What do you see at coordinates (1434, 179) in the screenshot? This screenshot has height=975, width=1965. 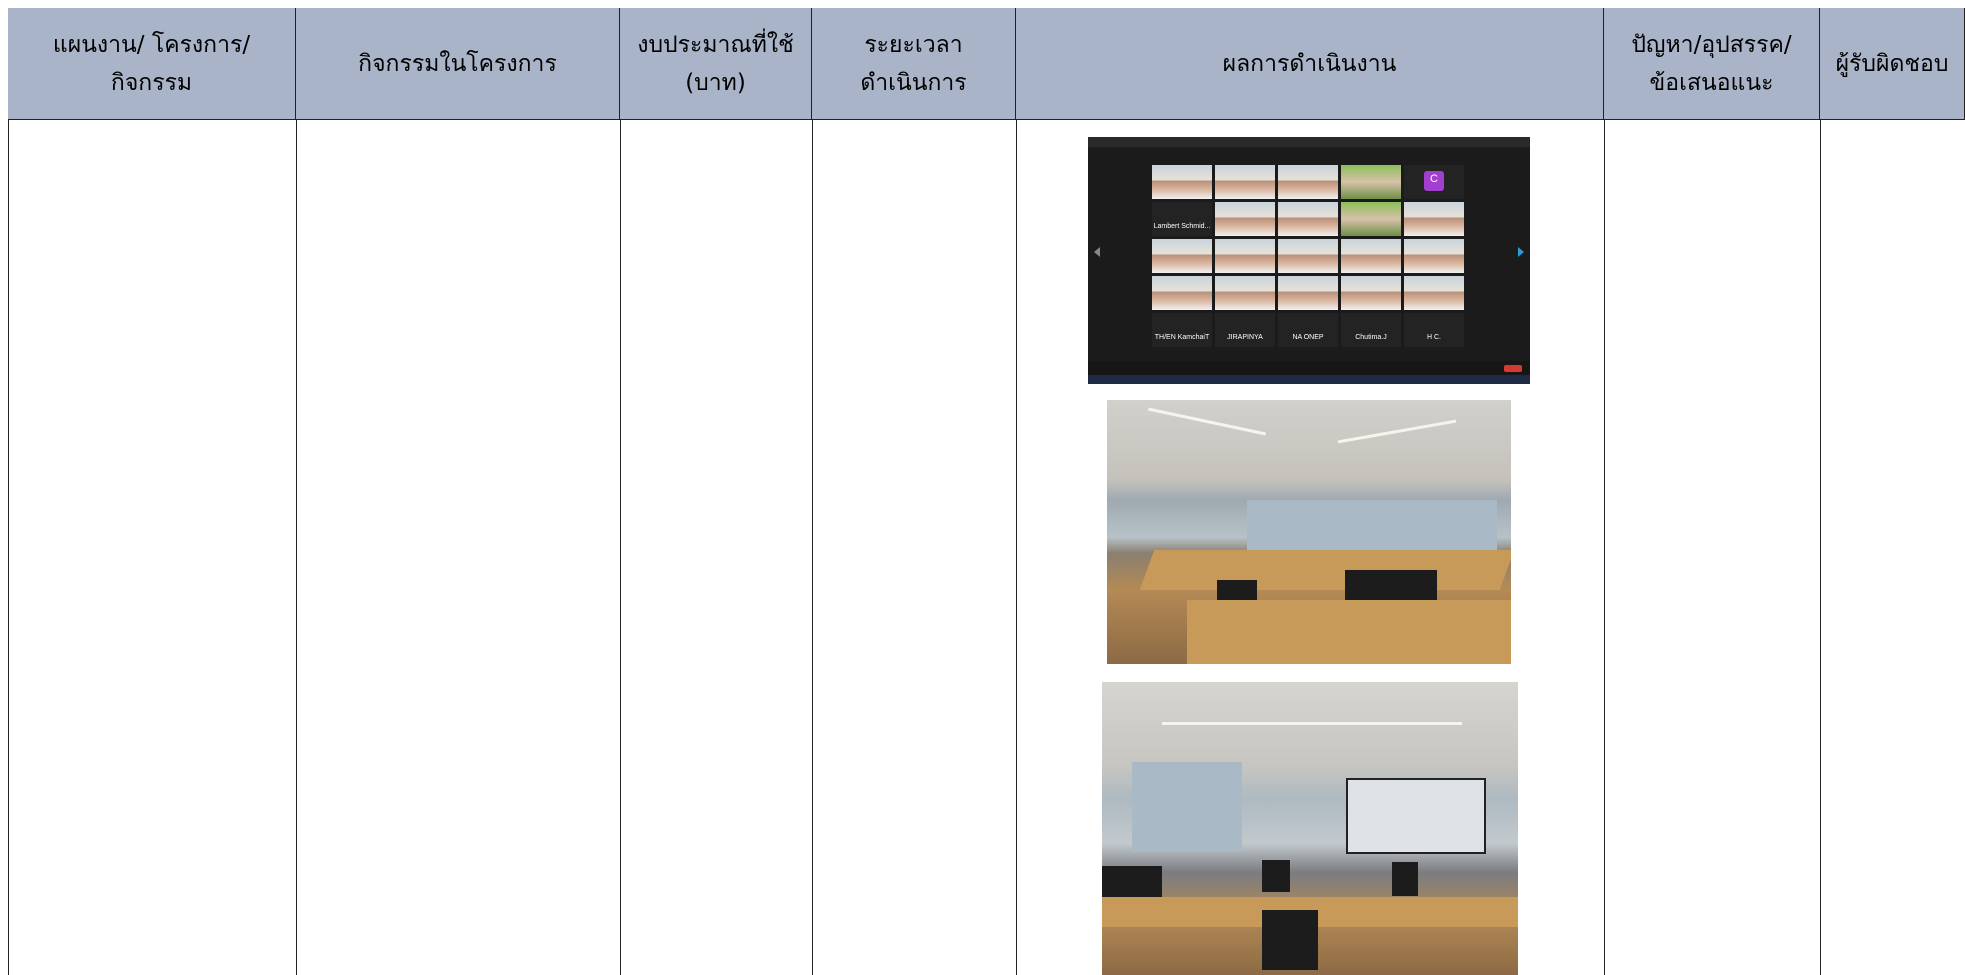 I see `avatar-letter: C` at bounding box center [1434, 179].